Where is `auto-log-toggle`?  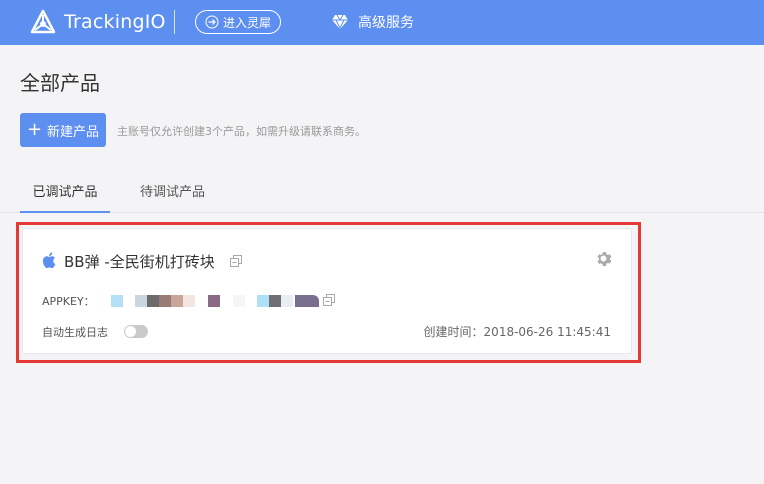 auto-log-toggle is located at coordinates (136, 331).